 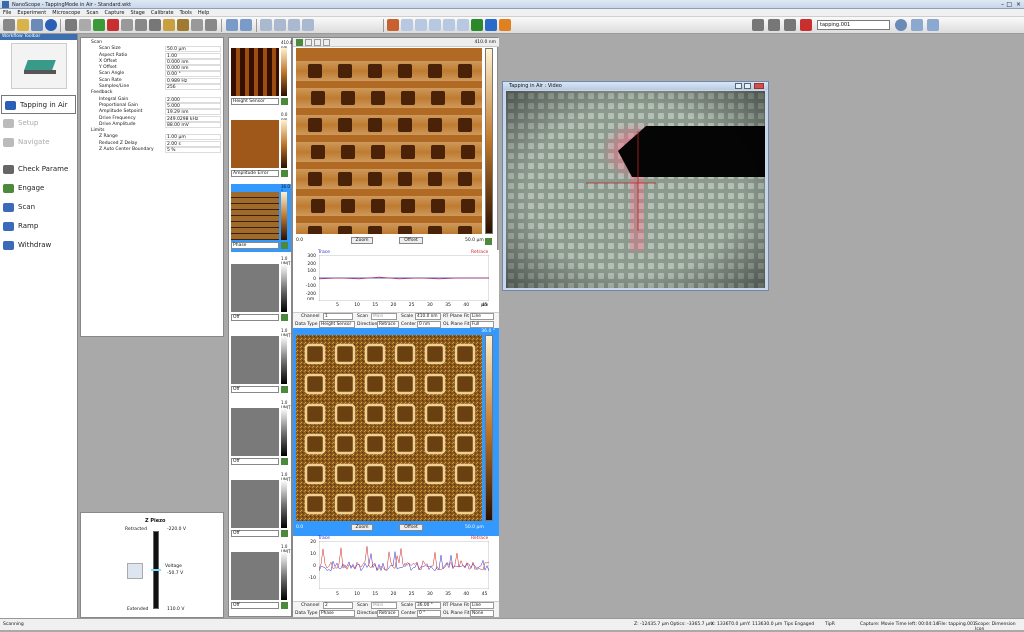 I want to click on menu-experiment: Experiment, so click(x=31, y=13).